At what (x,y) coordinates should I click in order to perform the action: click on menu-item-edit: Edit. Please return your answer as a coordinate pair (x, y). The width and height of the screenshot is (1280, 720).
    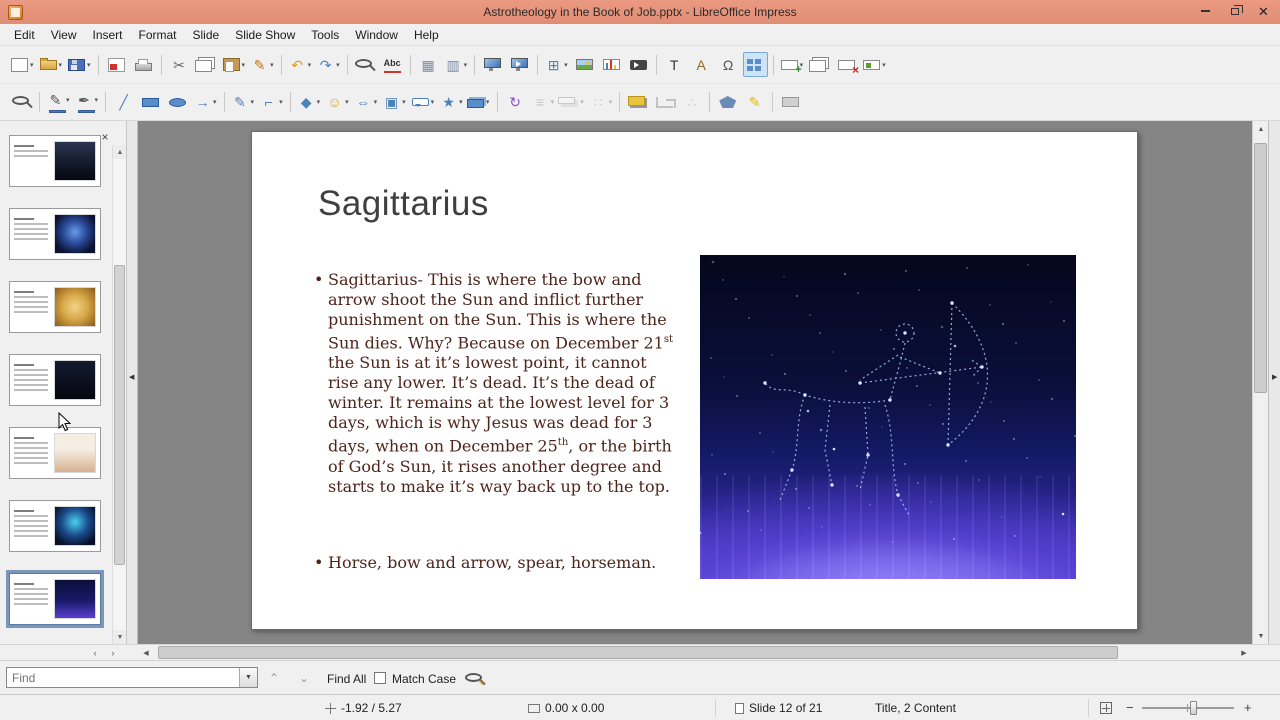
    Looking at the image, I should click on (24, 35).